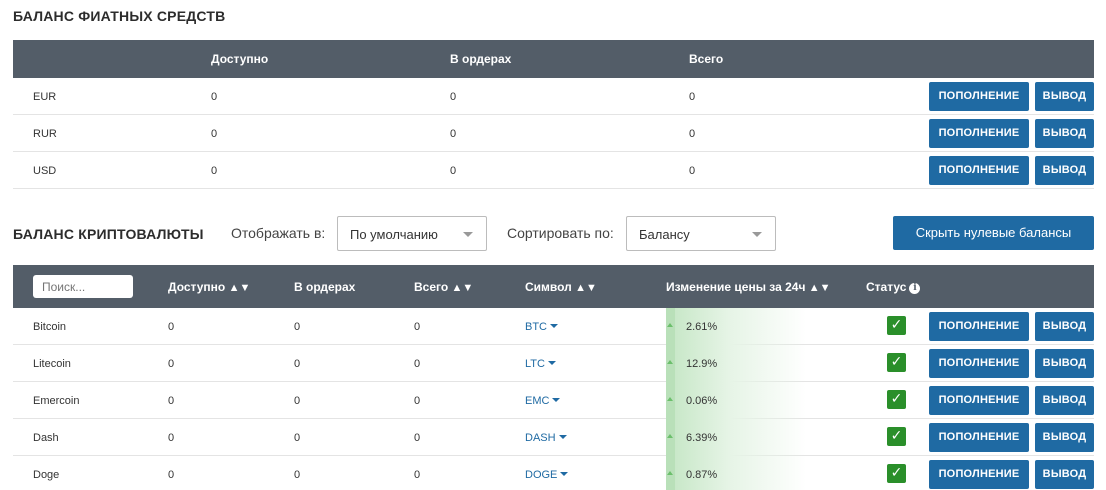 The height and width of the screenshot is (490, 1106). I want to click on display-in-select: По умолчанию, so click(412, 233).